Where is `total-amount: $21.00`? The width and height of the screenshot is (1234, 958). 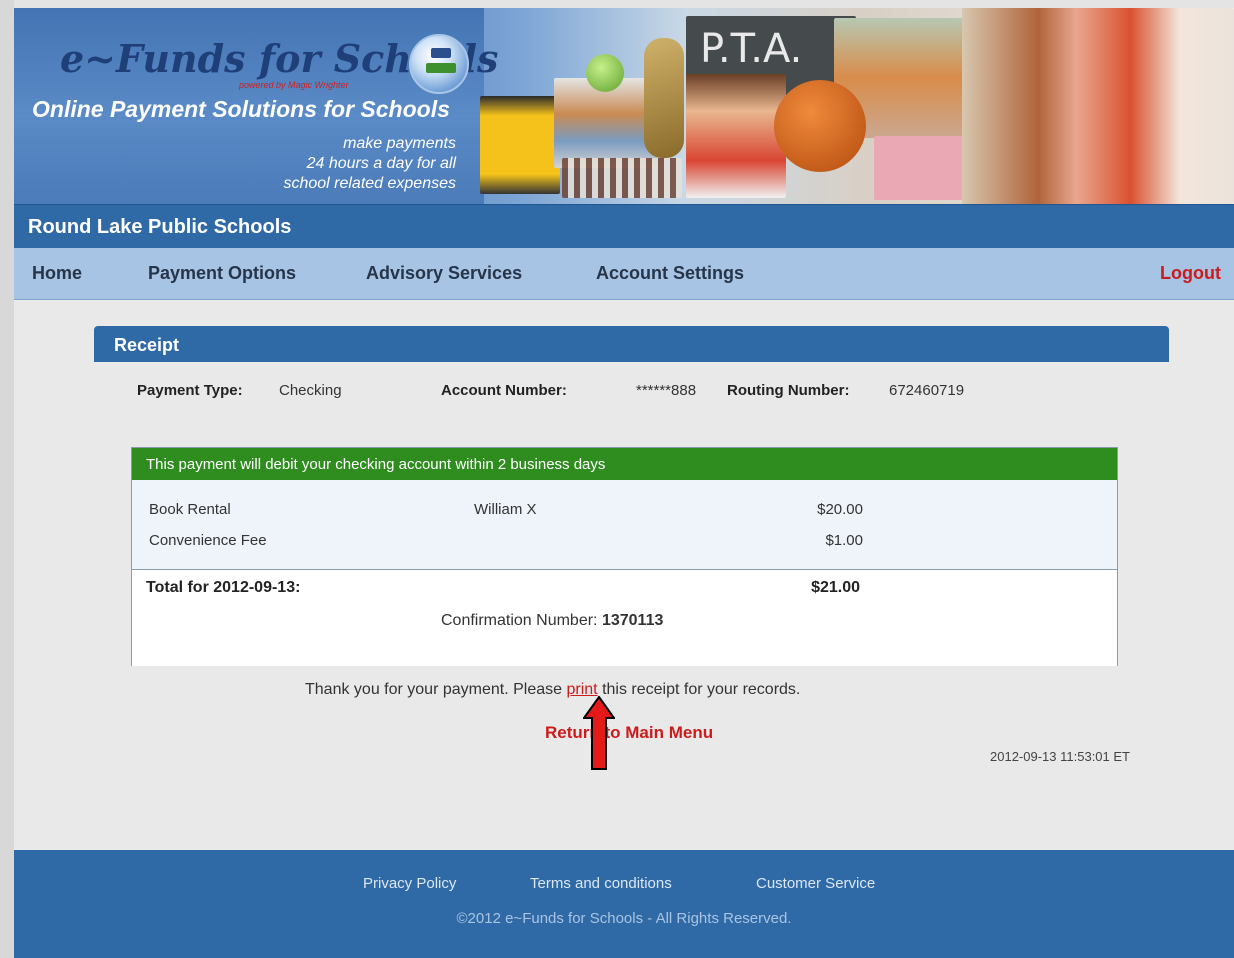
total-amount: $21.00 is located at coordinates (835, 587).